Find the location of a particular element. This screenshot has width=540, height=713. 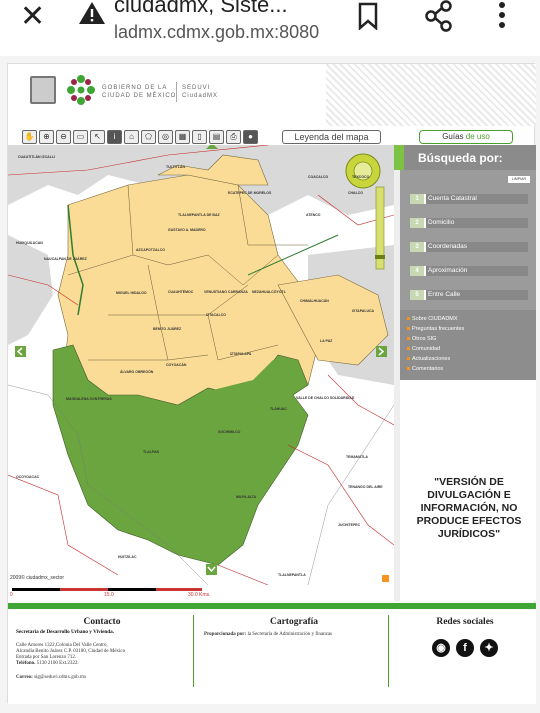

polygon-icon: ⬠ is located at coordinates (148, 137).